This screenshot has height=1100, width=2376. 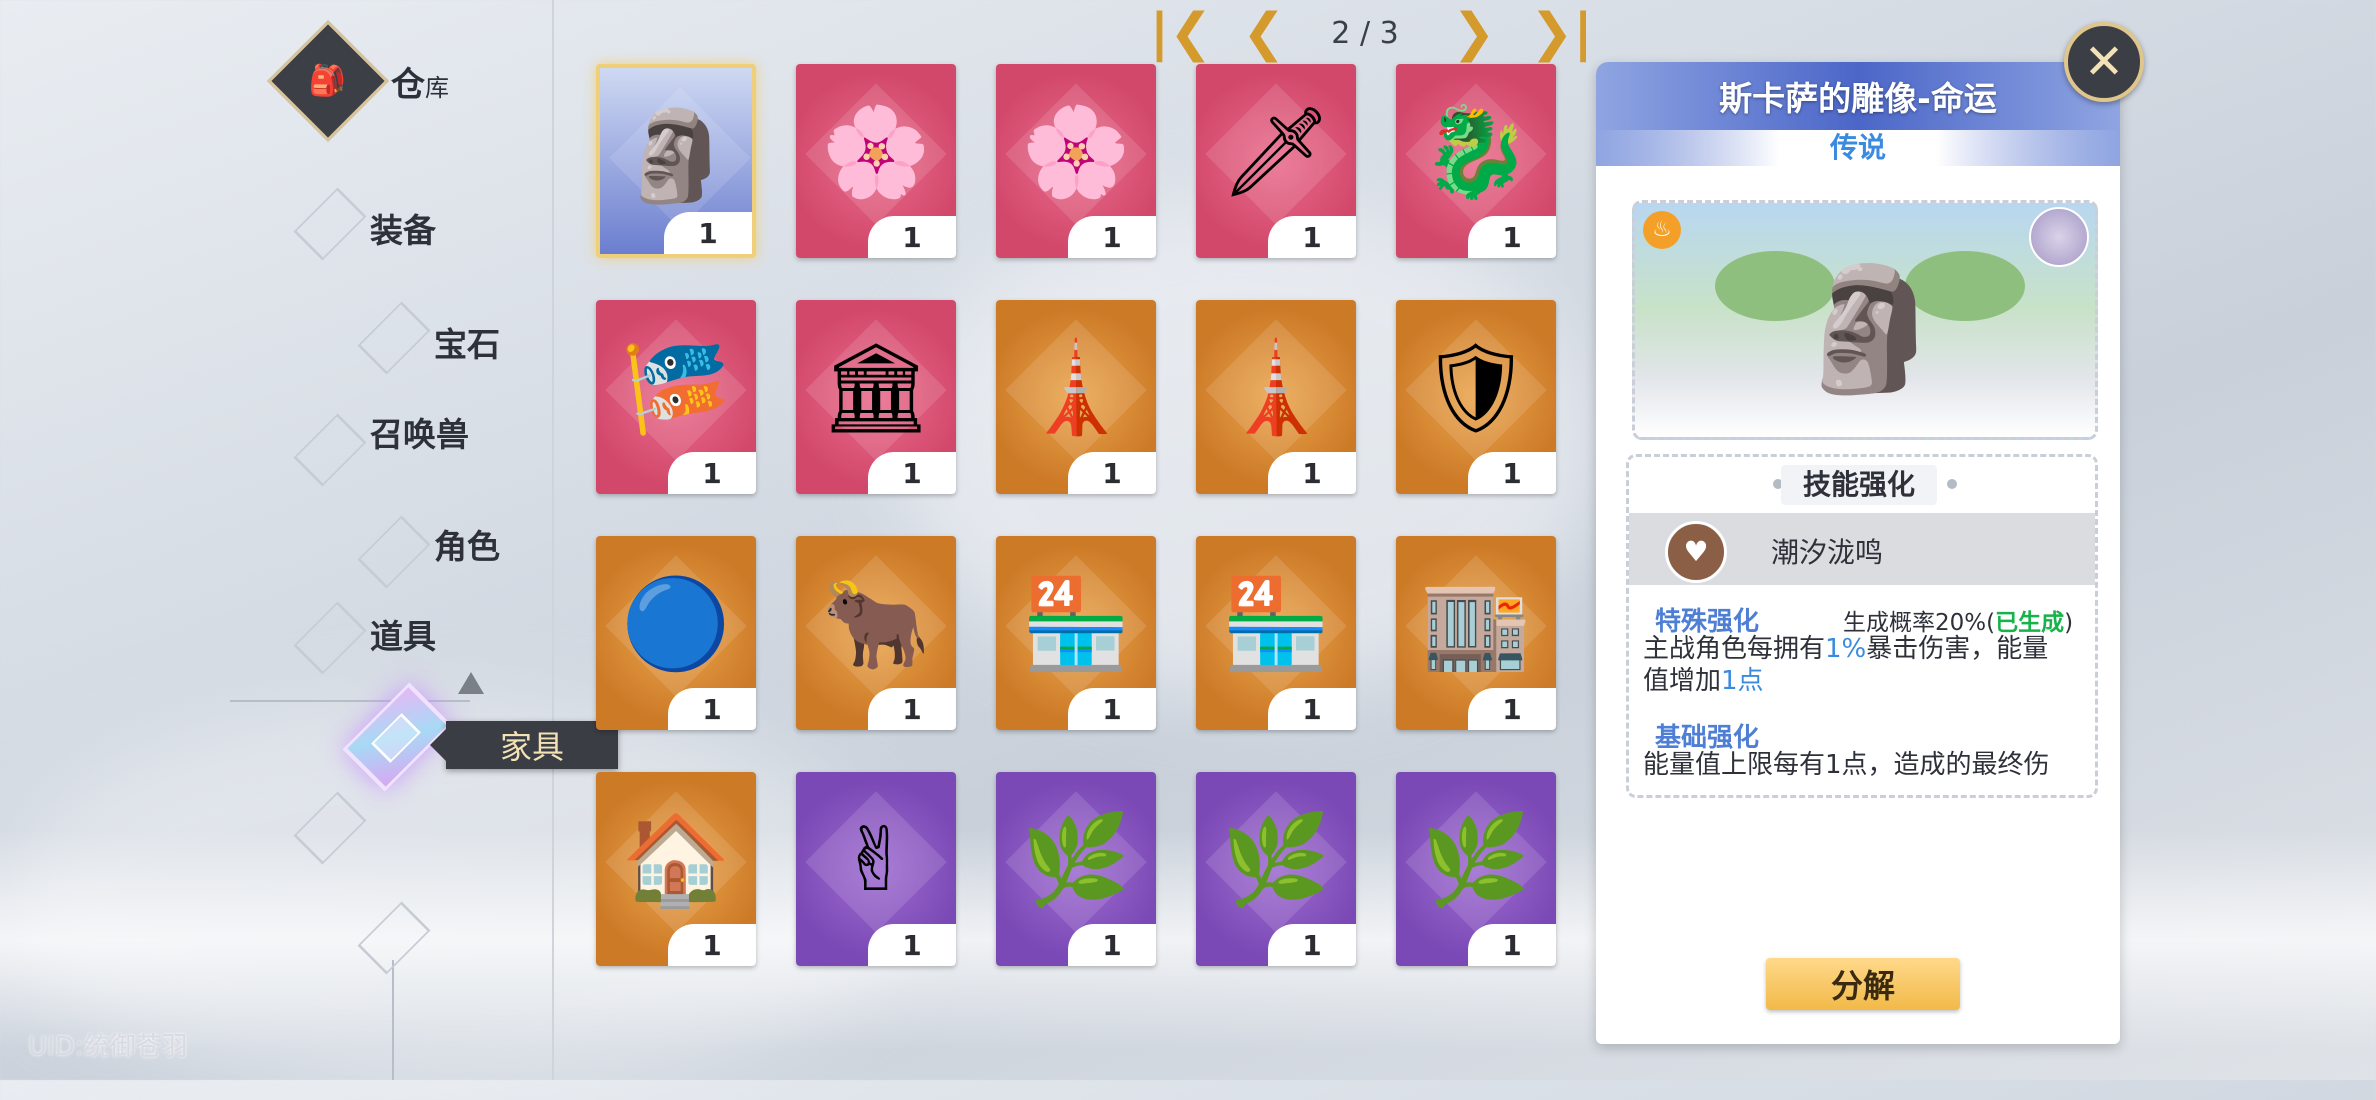 What do you see at coordinates (471, 683) in the screenshot?
I see `triangle-marker-icon` at bounding box center [471, 683].